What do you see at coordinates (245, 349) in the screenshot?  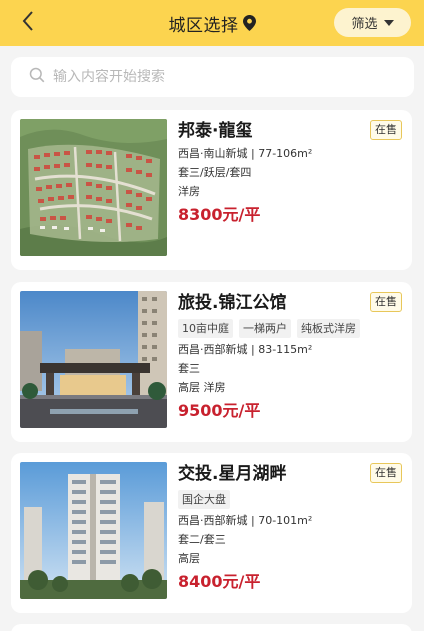 I see `listing-location: 西昌·西部新城 | 83-115m²` at bounding box center [245, 349].